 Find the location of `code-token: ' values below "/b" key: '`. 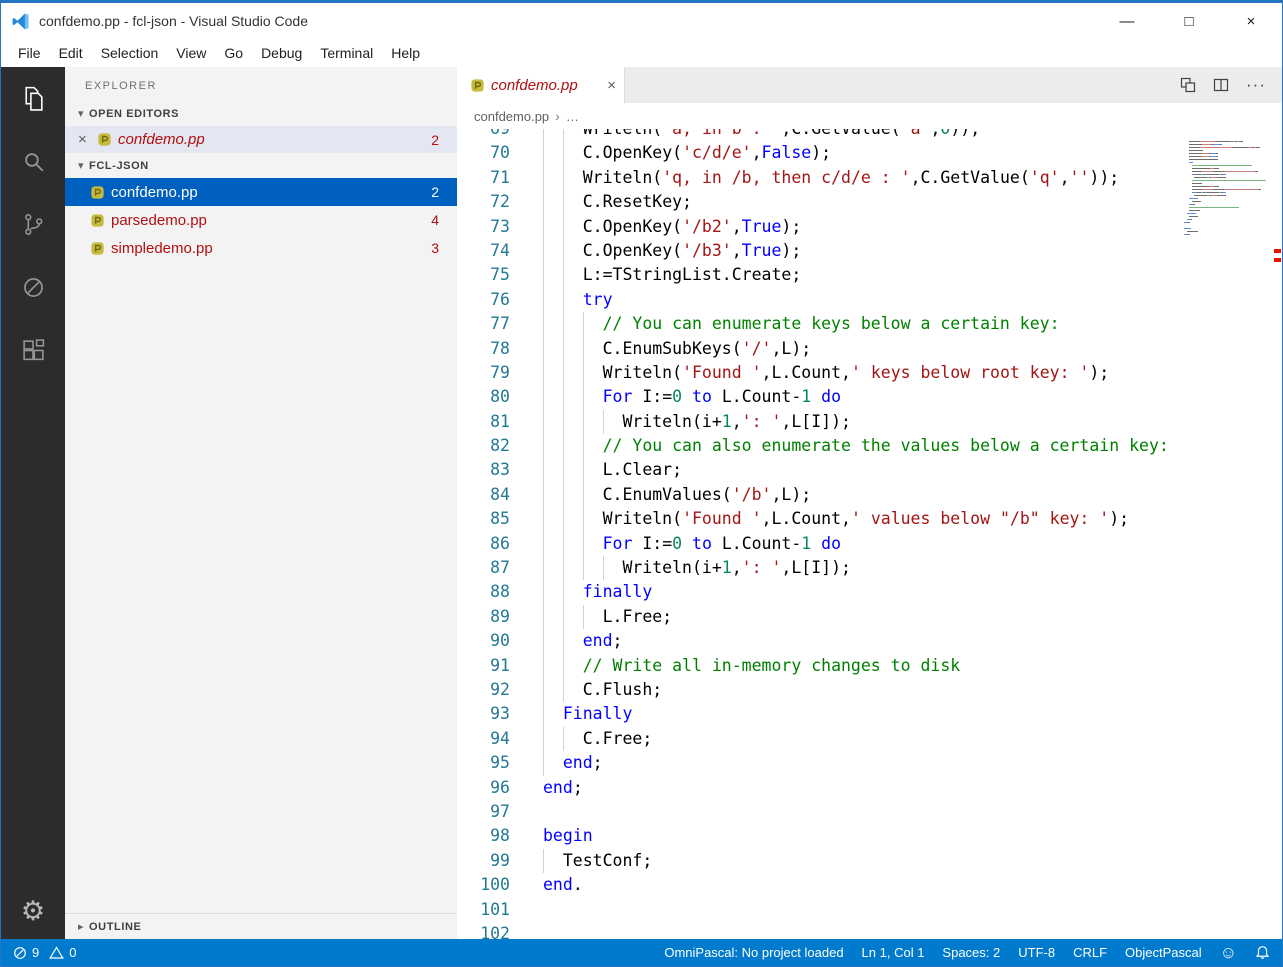

code-token: ' values below "/b" key: ' is located at coordinates (980, 519).